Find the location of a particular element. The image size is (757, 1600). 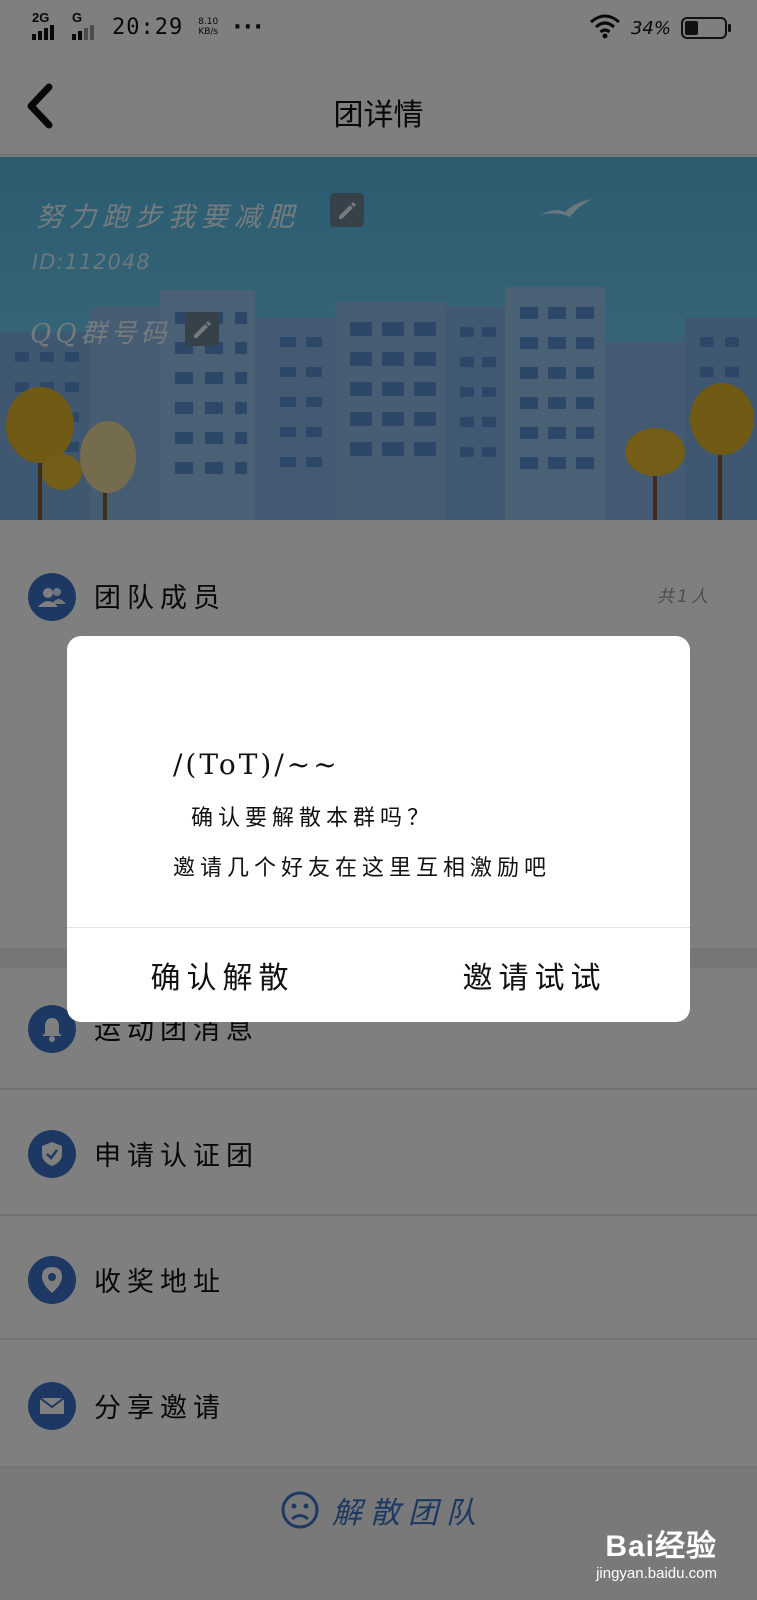

dialog-message-line1: 确认要解散本群吗？ is located at coordinates (313, 818).